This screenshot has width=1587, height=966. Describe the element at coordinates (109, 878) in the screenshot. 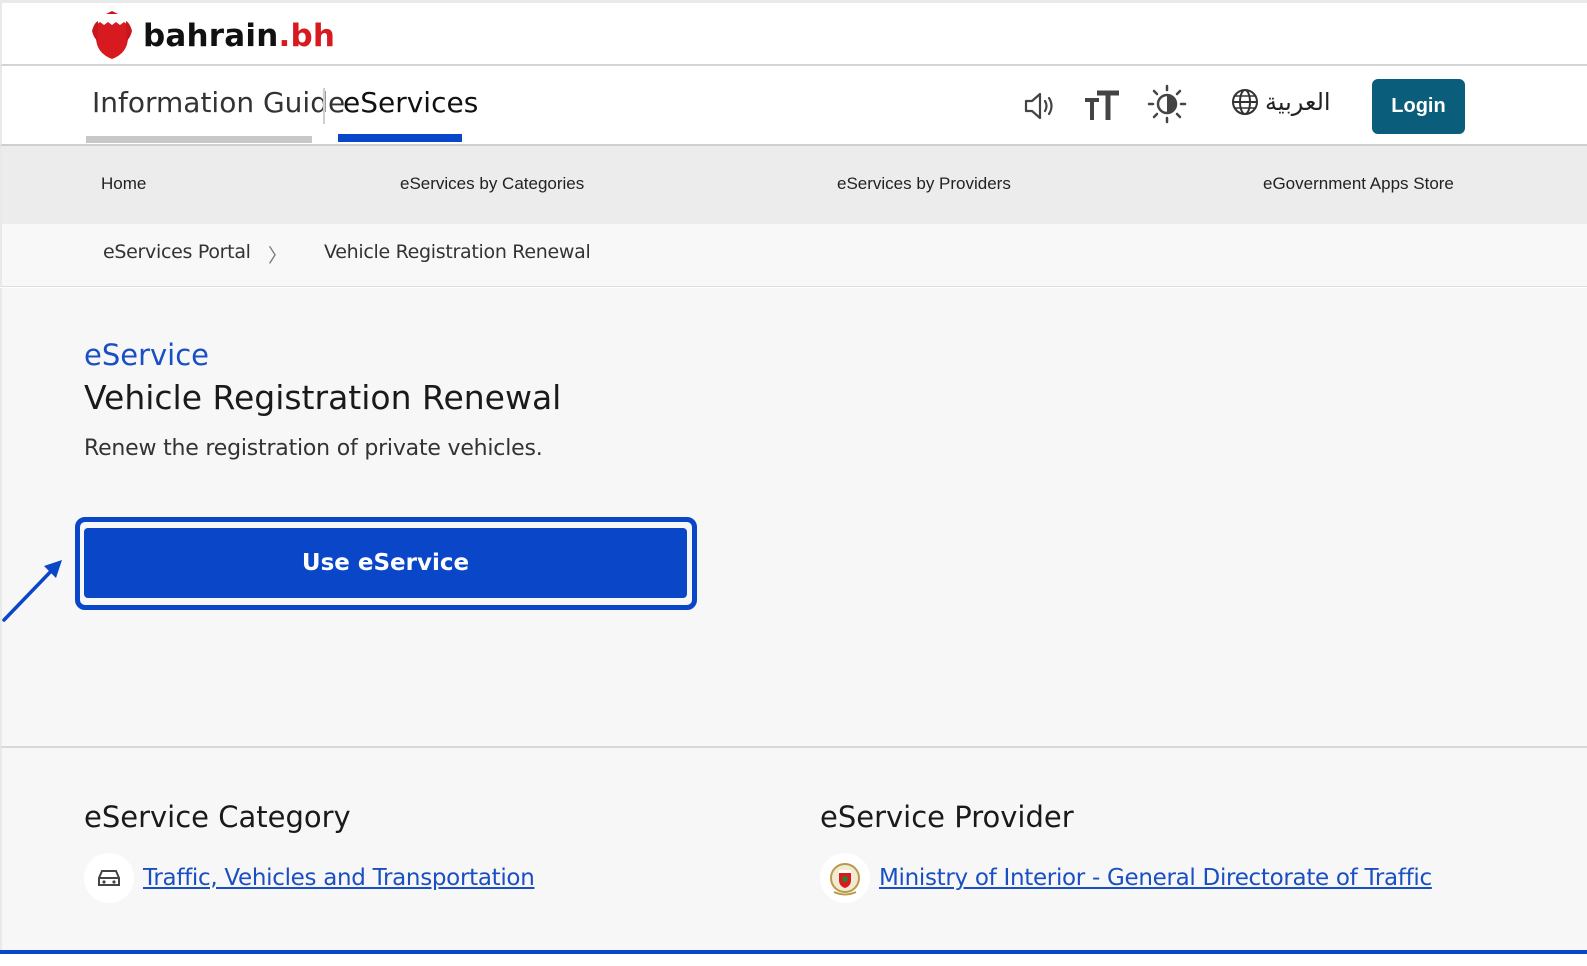

I see `vehicle-icon` at that location.